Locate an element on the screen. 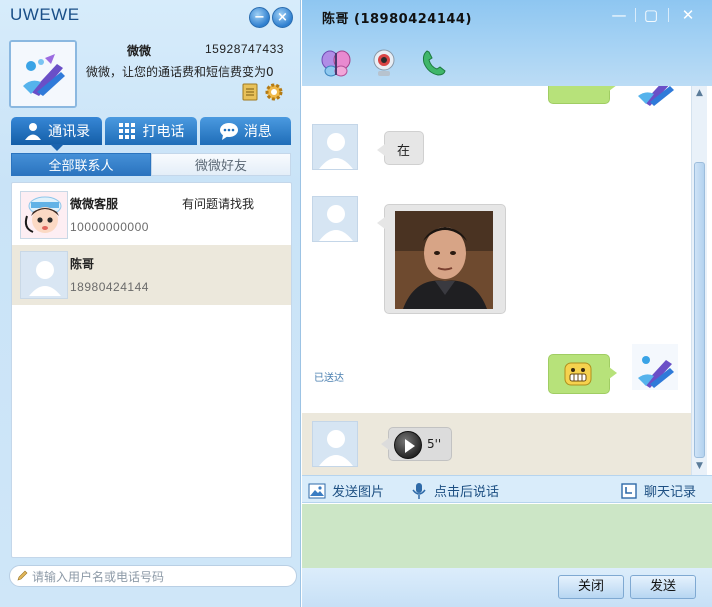 The height and width of the screenshot is (607, 712). send-image-label: 发送图片 is located at coordinates (358, 492).